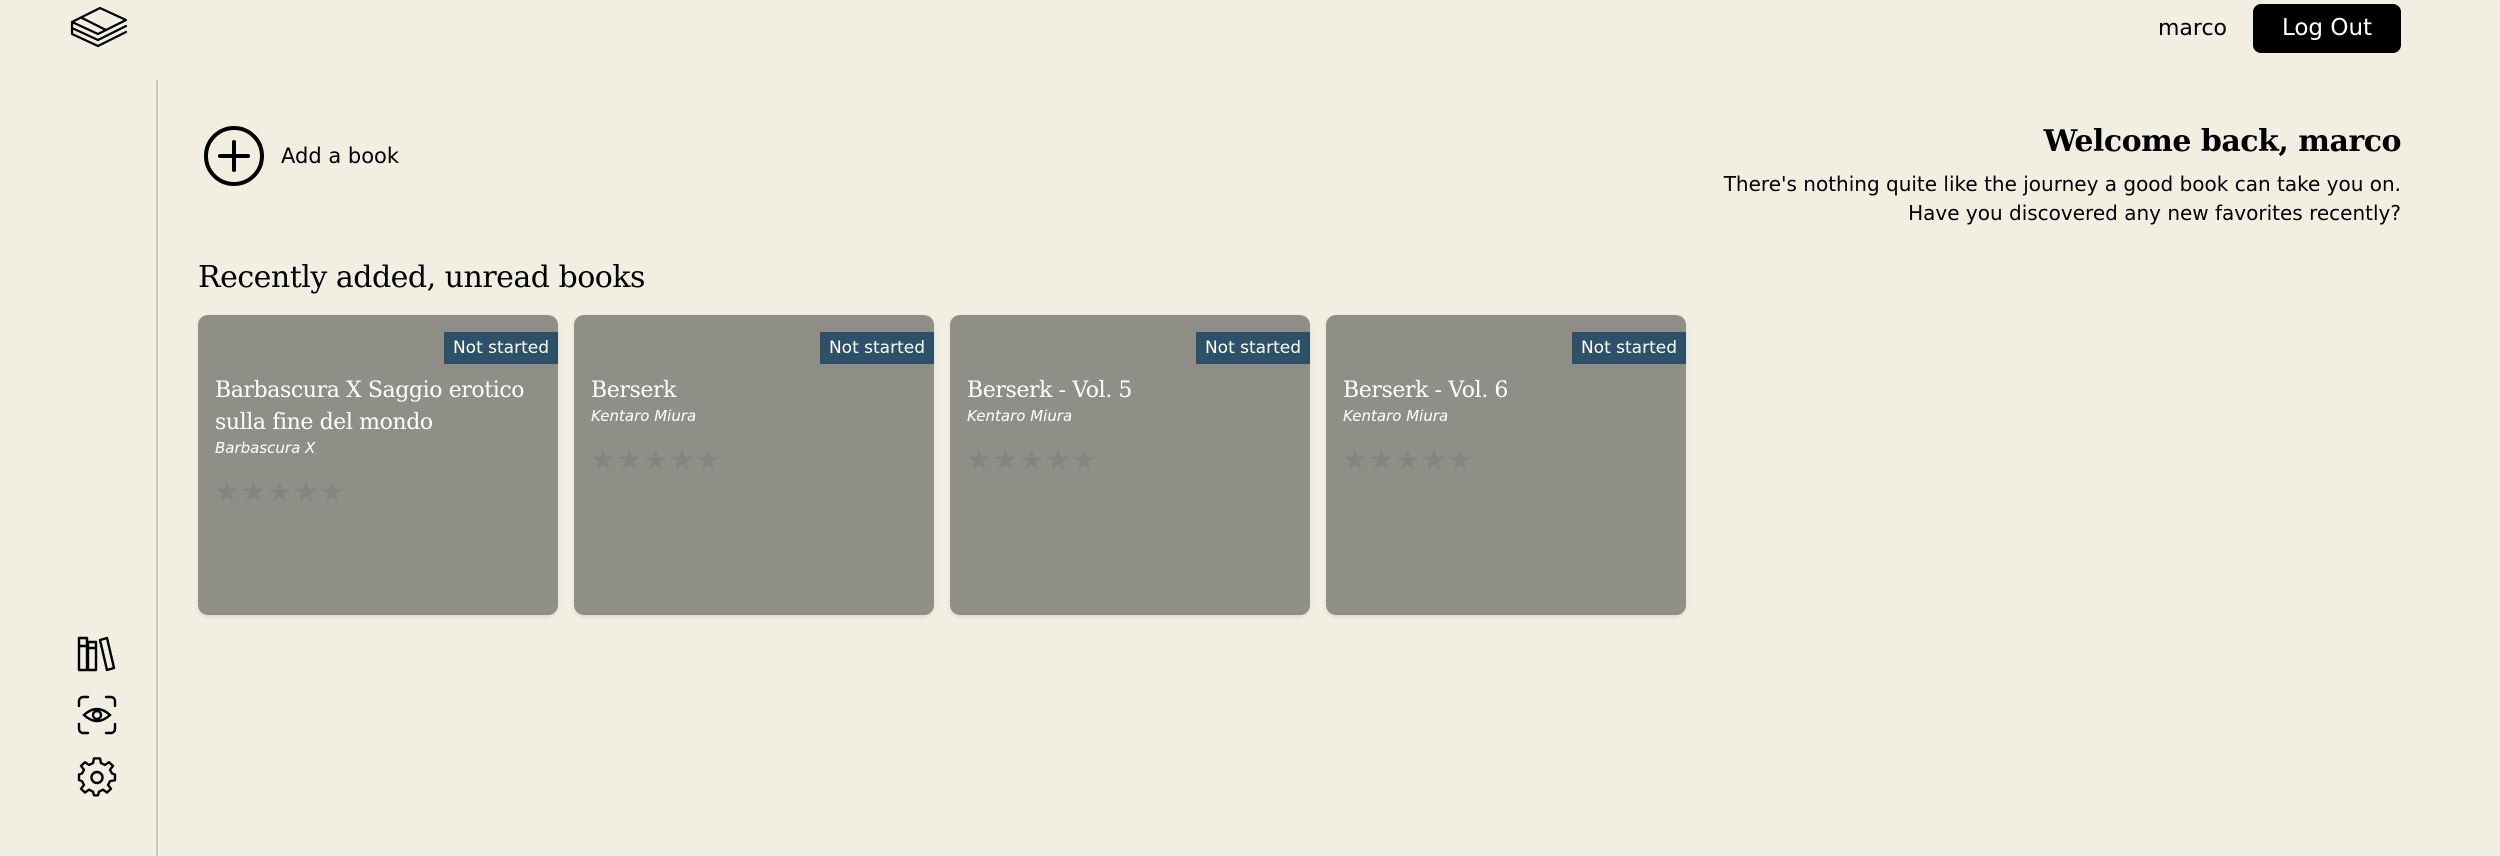  Describe the element at coordinates (1250, 30) in the screenshot. I see `top-bar: marco Log Out` at that location.